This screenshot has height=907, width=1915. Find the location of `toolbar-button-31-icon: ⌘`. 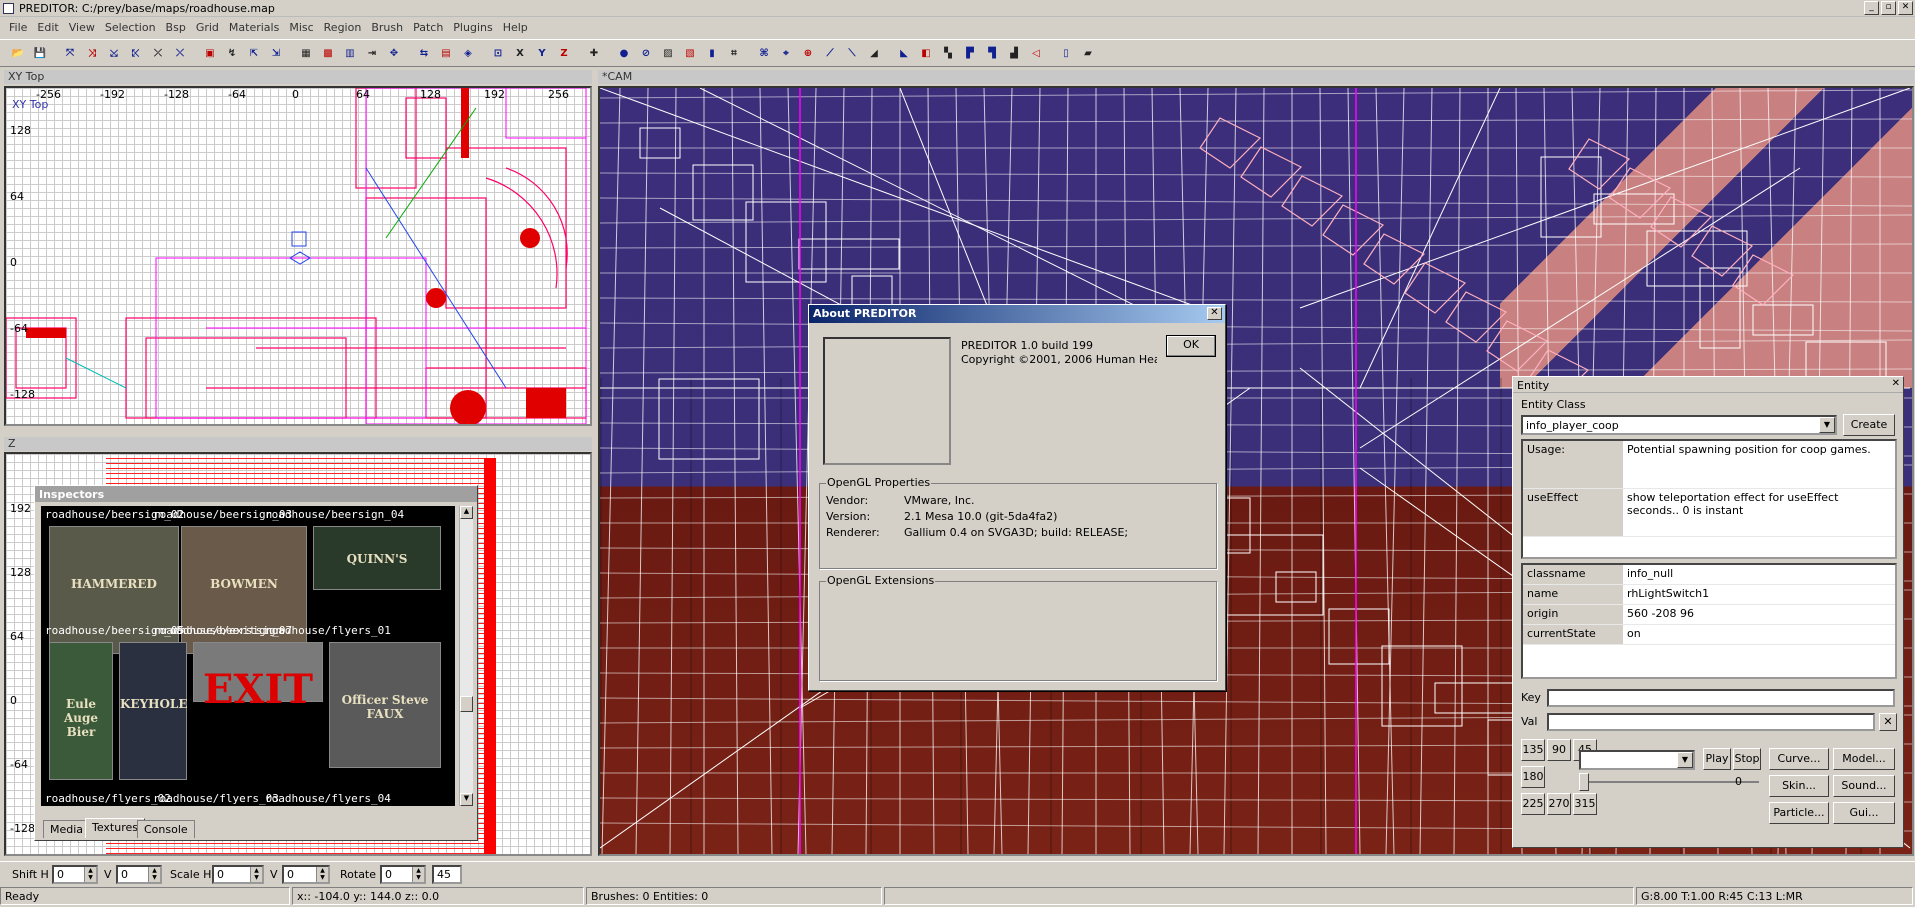

toolbar-button-31-icon: ⌘ is located at coordinates (764, 53).